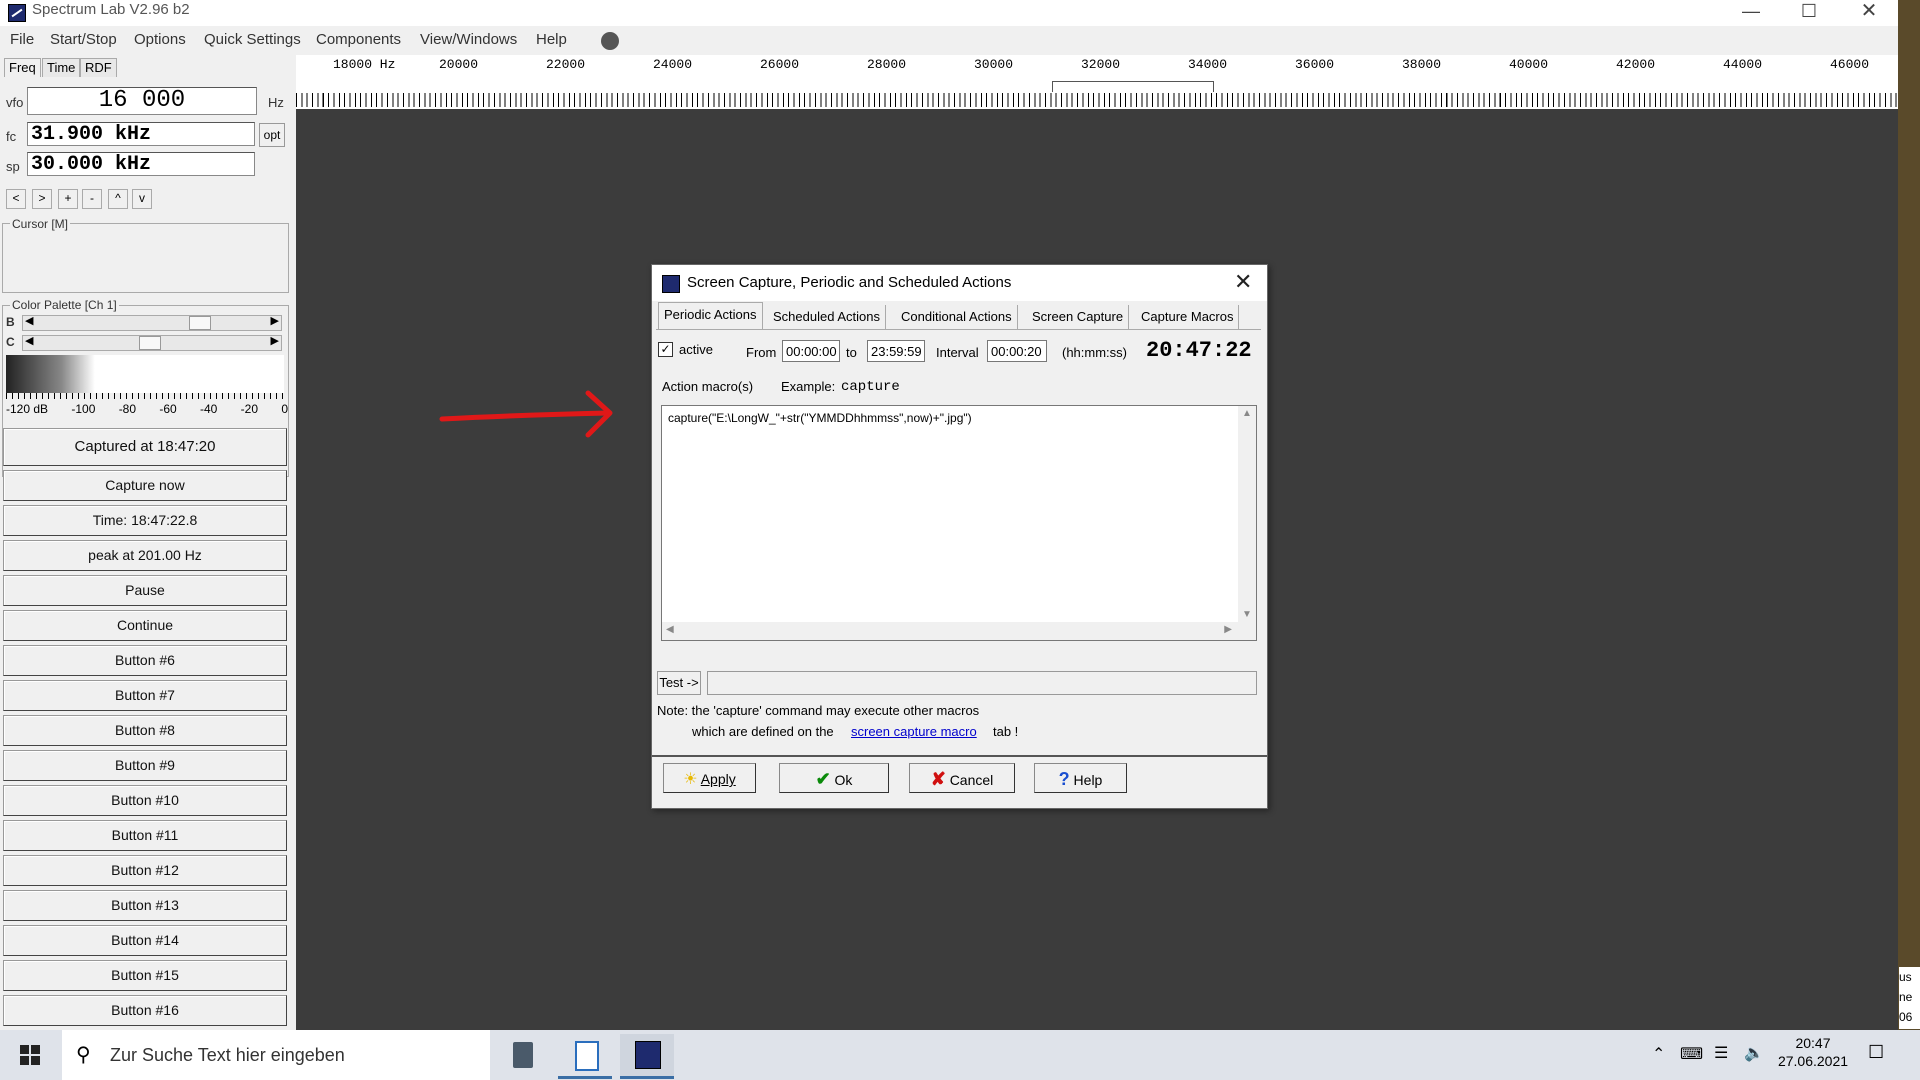 This screenshot has height=1080, width=1920. I want to click on volume-icon: 🔈, so click(1754, 1053).